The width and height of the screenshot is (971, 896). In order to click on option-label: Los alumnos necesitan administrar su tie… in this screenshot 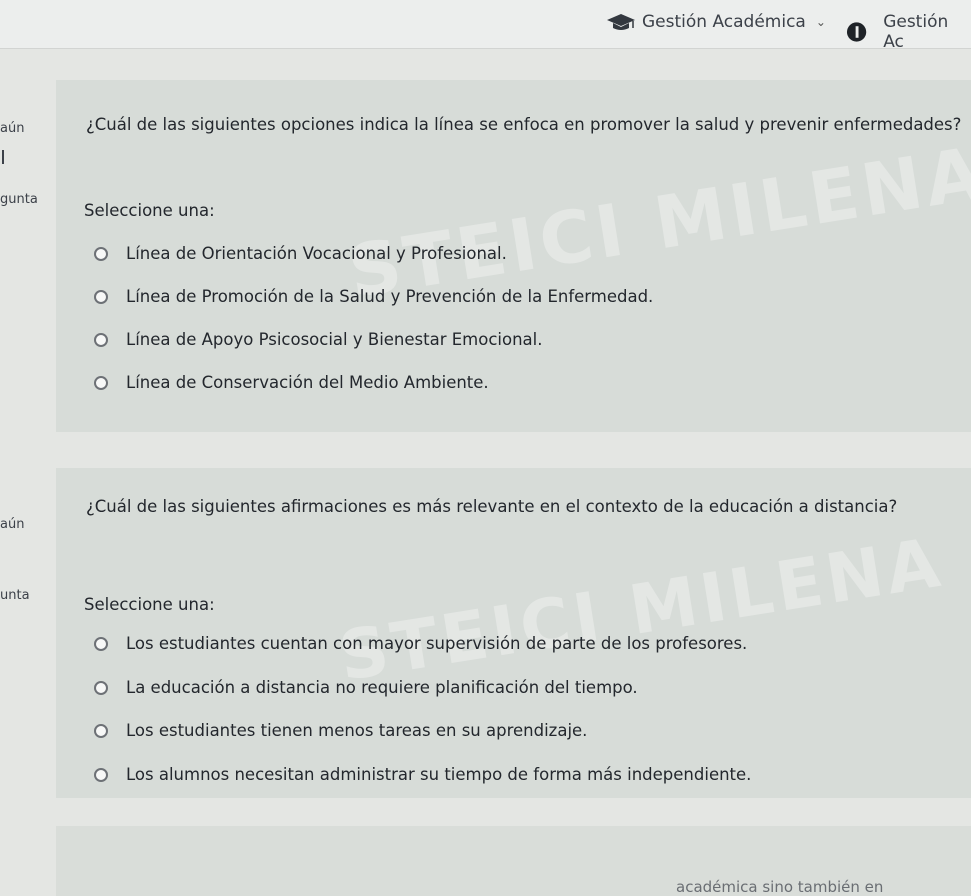, I will do `click(439, 774)`.